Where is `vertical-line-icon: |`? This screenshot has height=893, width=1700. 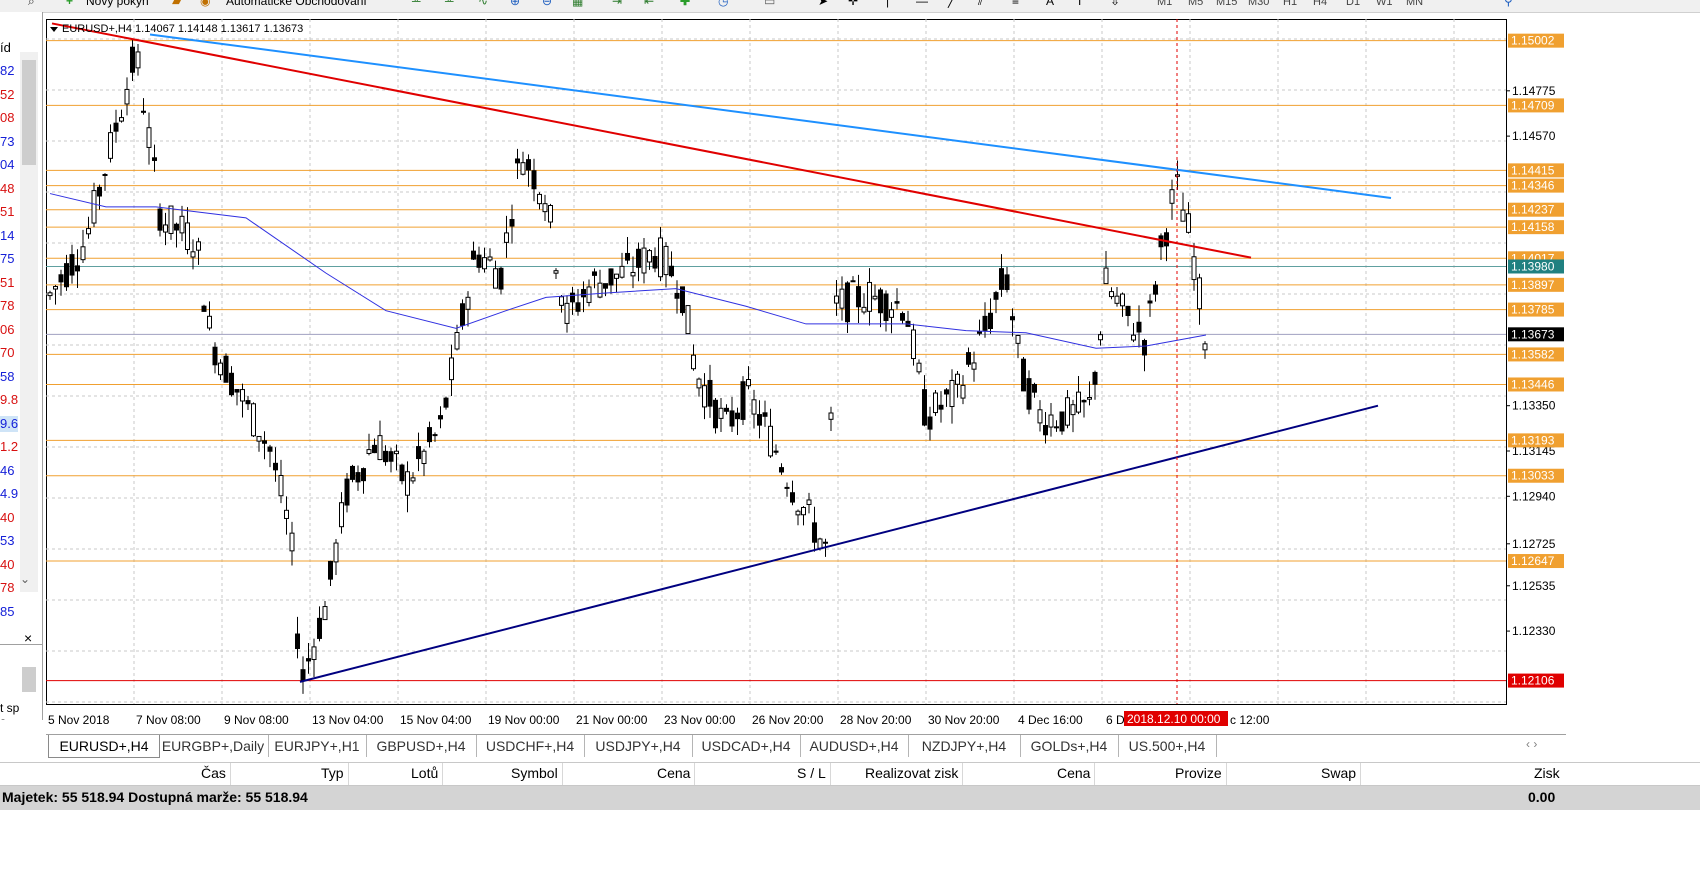 vertical-line-icon: | is located at coordinates (887, 4).